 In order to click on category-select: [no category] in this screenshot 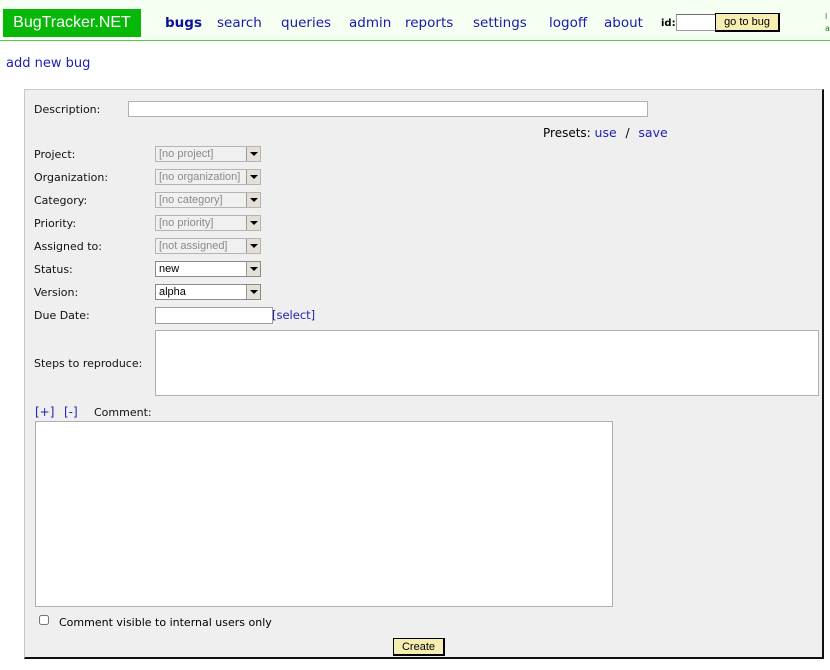, I will do `click(208, 200)`.